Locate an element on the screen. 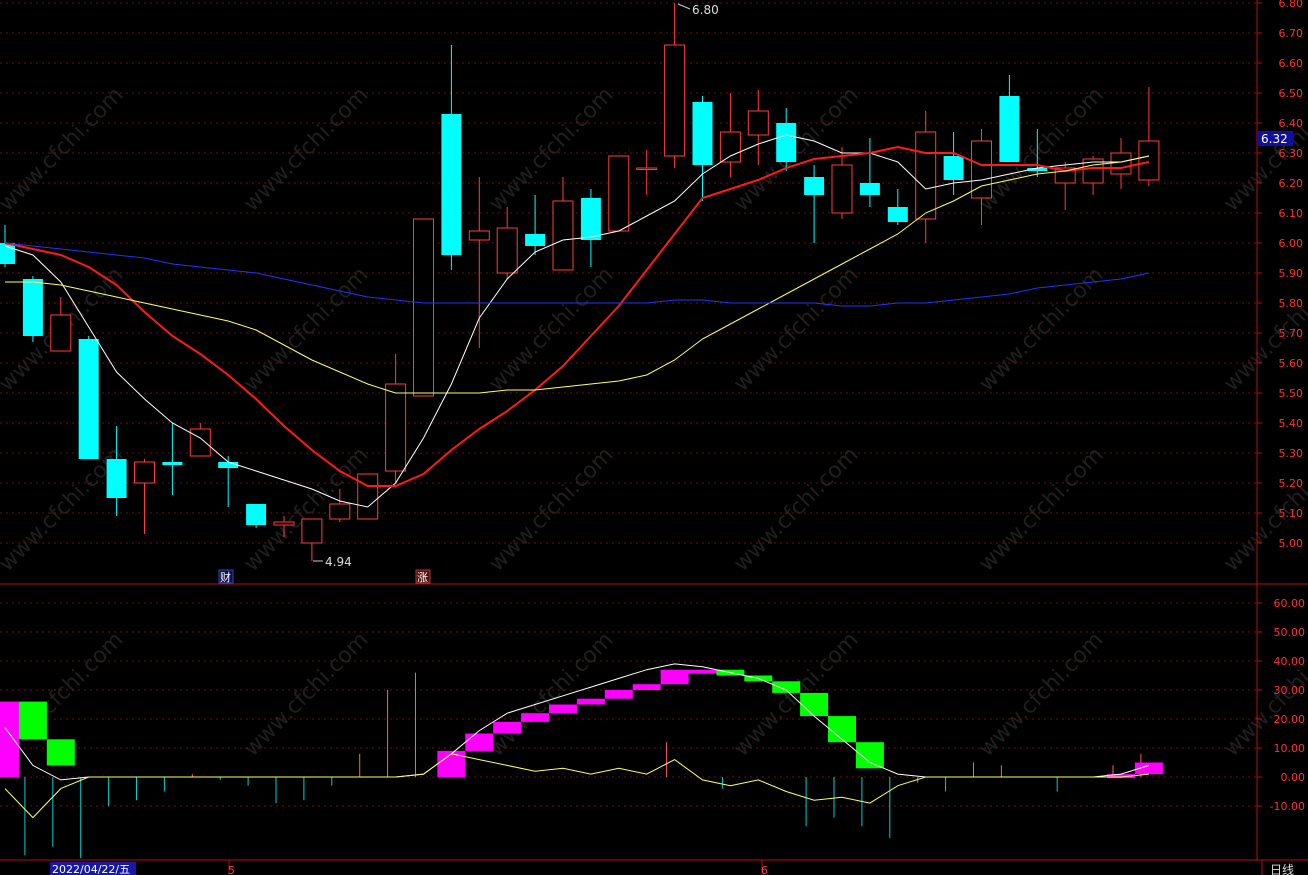  indicator-tick-label: 50.00 is located at coordinates (1290, 632).